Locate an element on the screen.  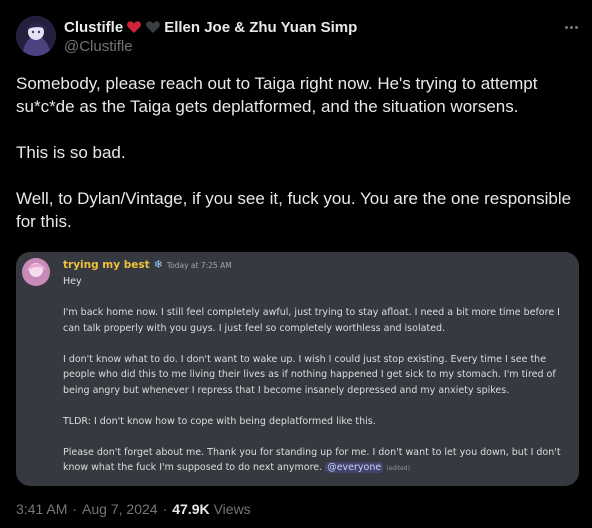
post-metadata: 3:41 AM · Aug 7, 2024 · 47.9K Views is located at coordinates (133, 509).